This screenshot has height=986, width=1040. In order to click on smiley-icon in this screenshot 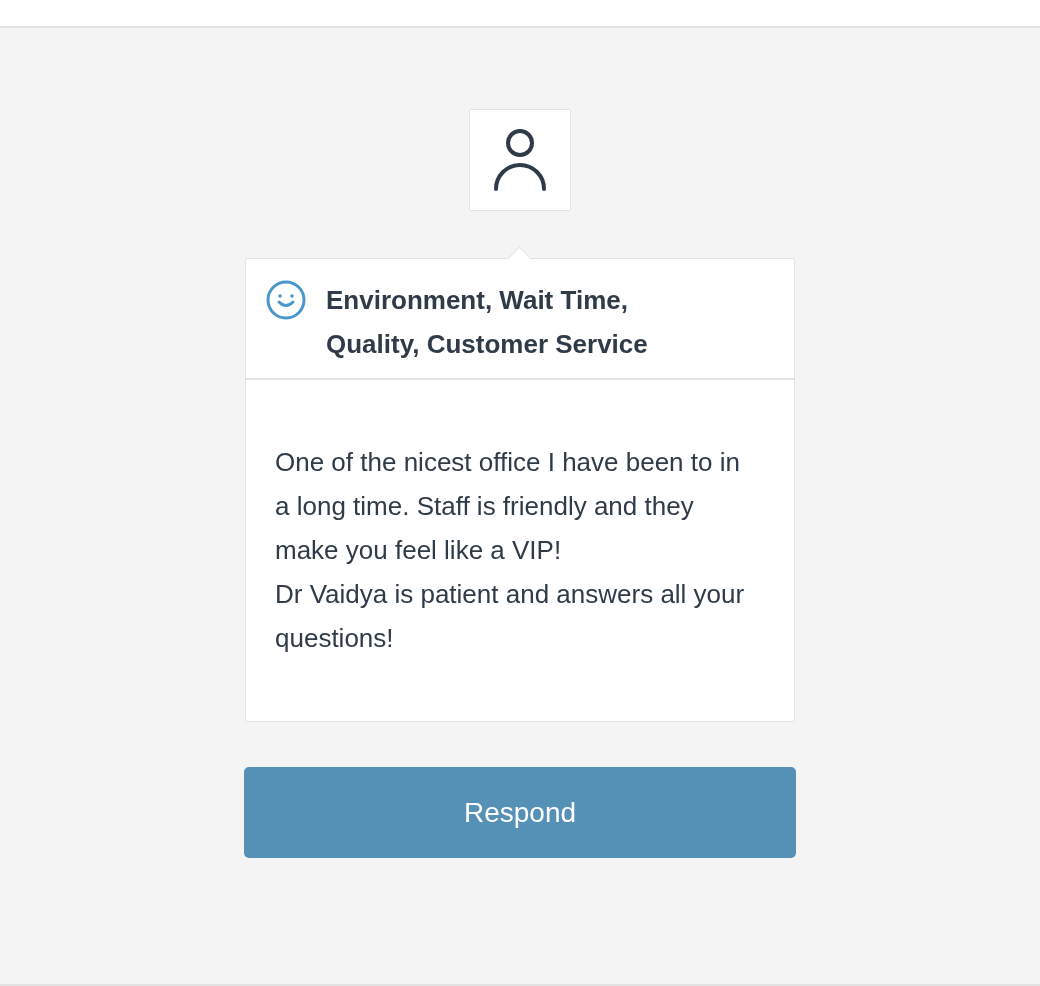, I will do `click(286, 300)`.